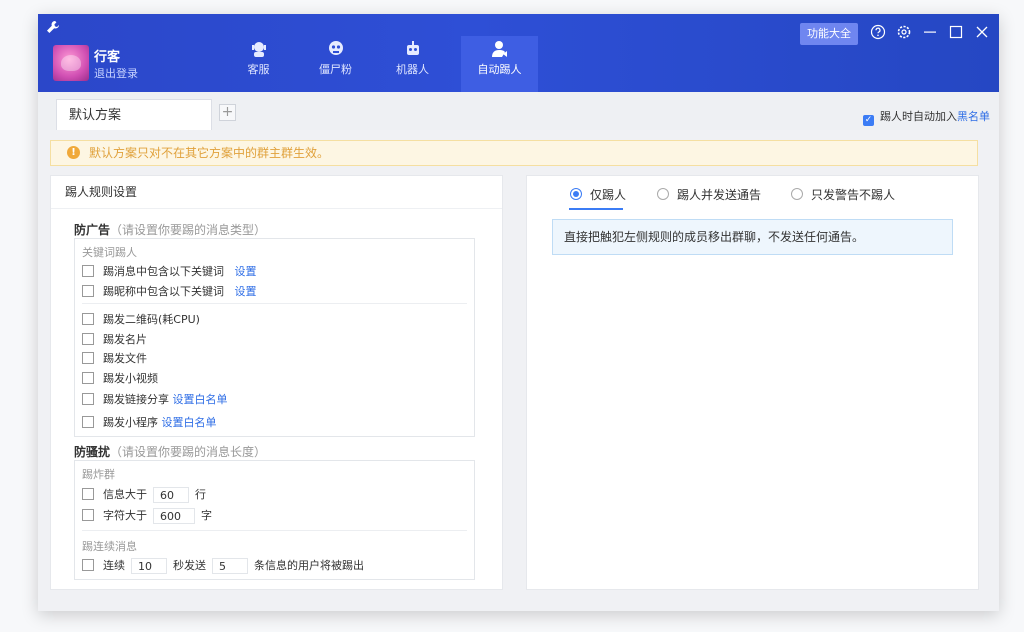 This screenshot has height=632, width=1024. I want to click on rule-label: 踢发二维码(耗CPU), so click(151, 319).